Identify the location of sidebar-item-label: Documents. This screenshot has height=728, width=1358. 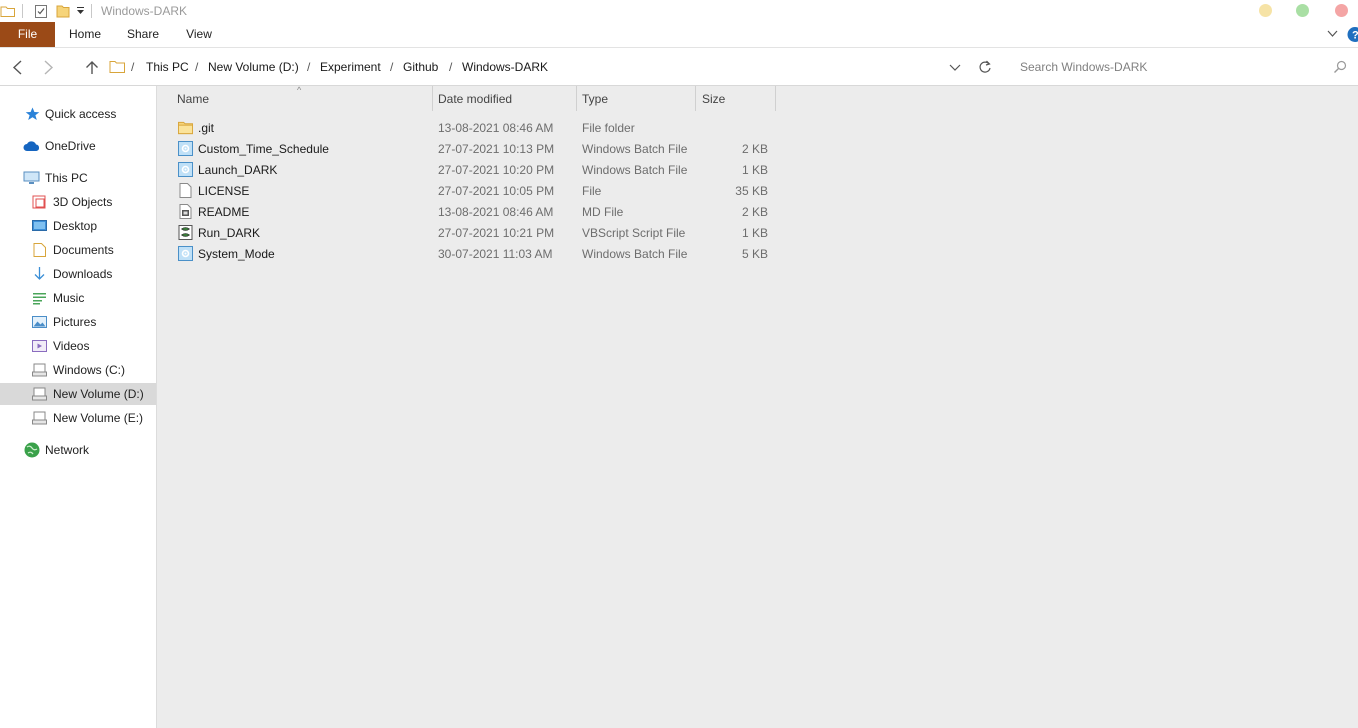
(83, 250).